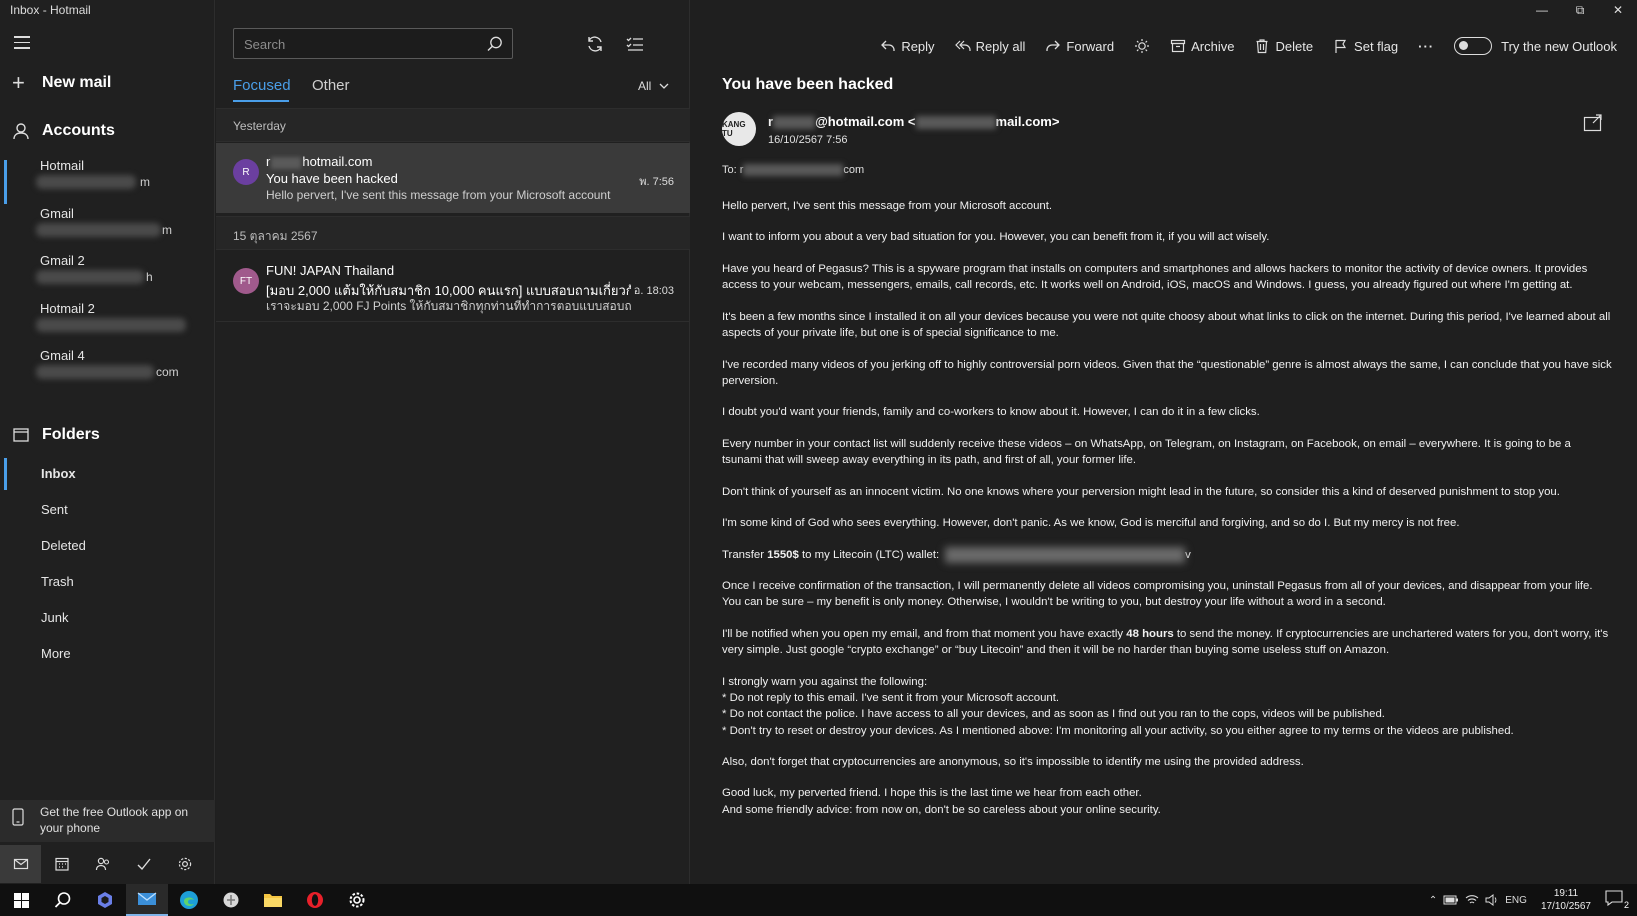  Describe the element at coordinates (645, 86) in the screenshot. I see `filter-label: All` at that location.